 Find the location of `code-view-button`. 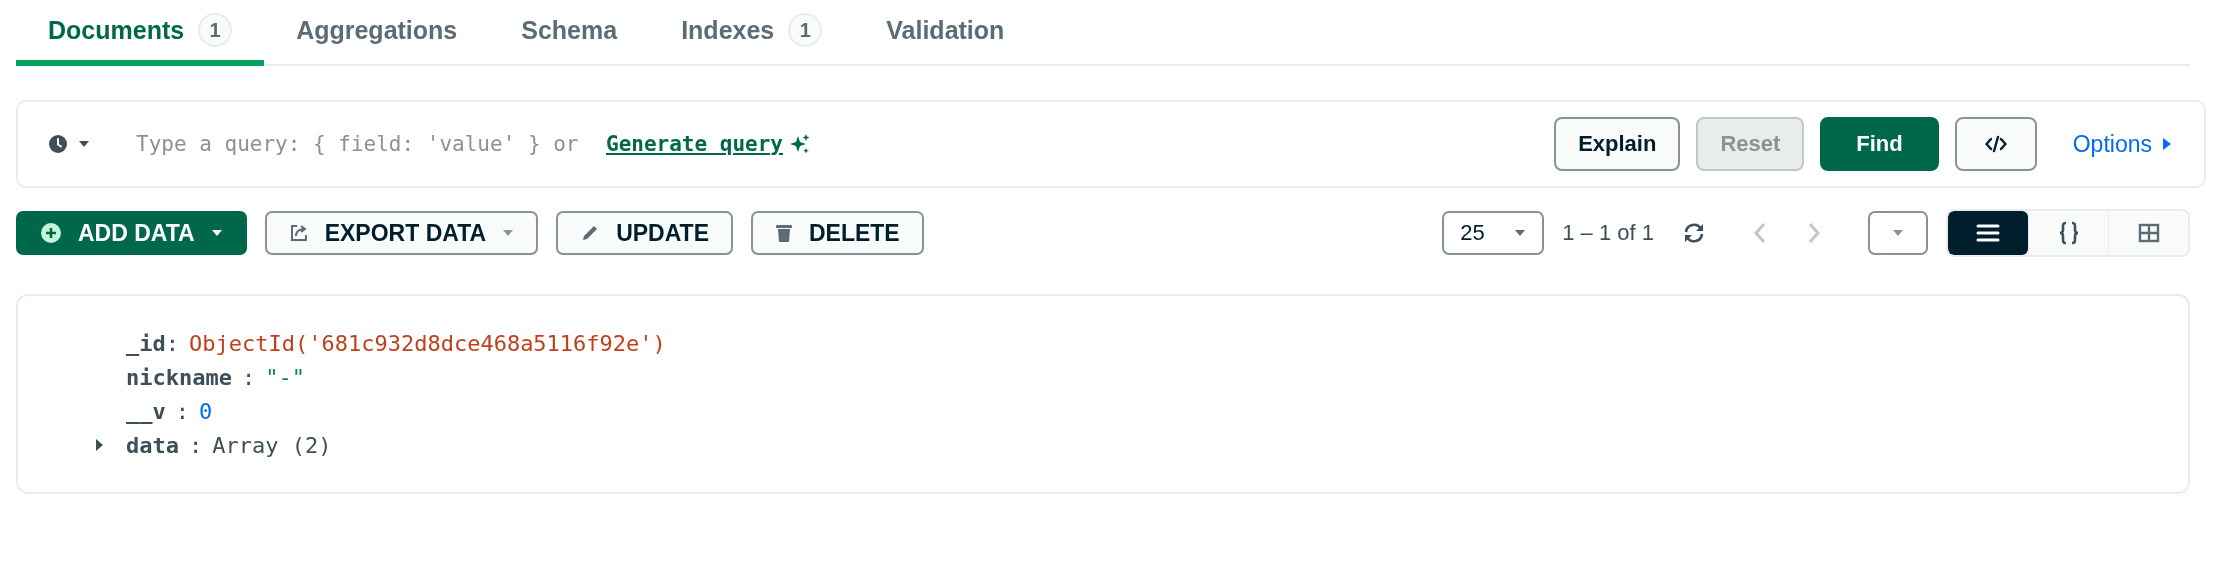

code-view-button is located at coordinates (1995, 144).